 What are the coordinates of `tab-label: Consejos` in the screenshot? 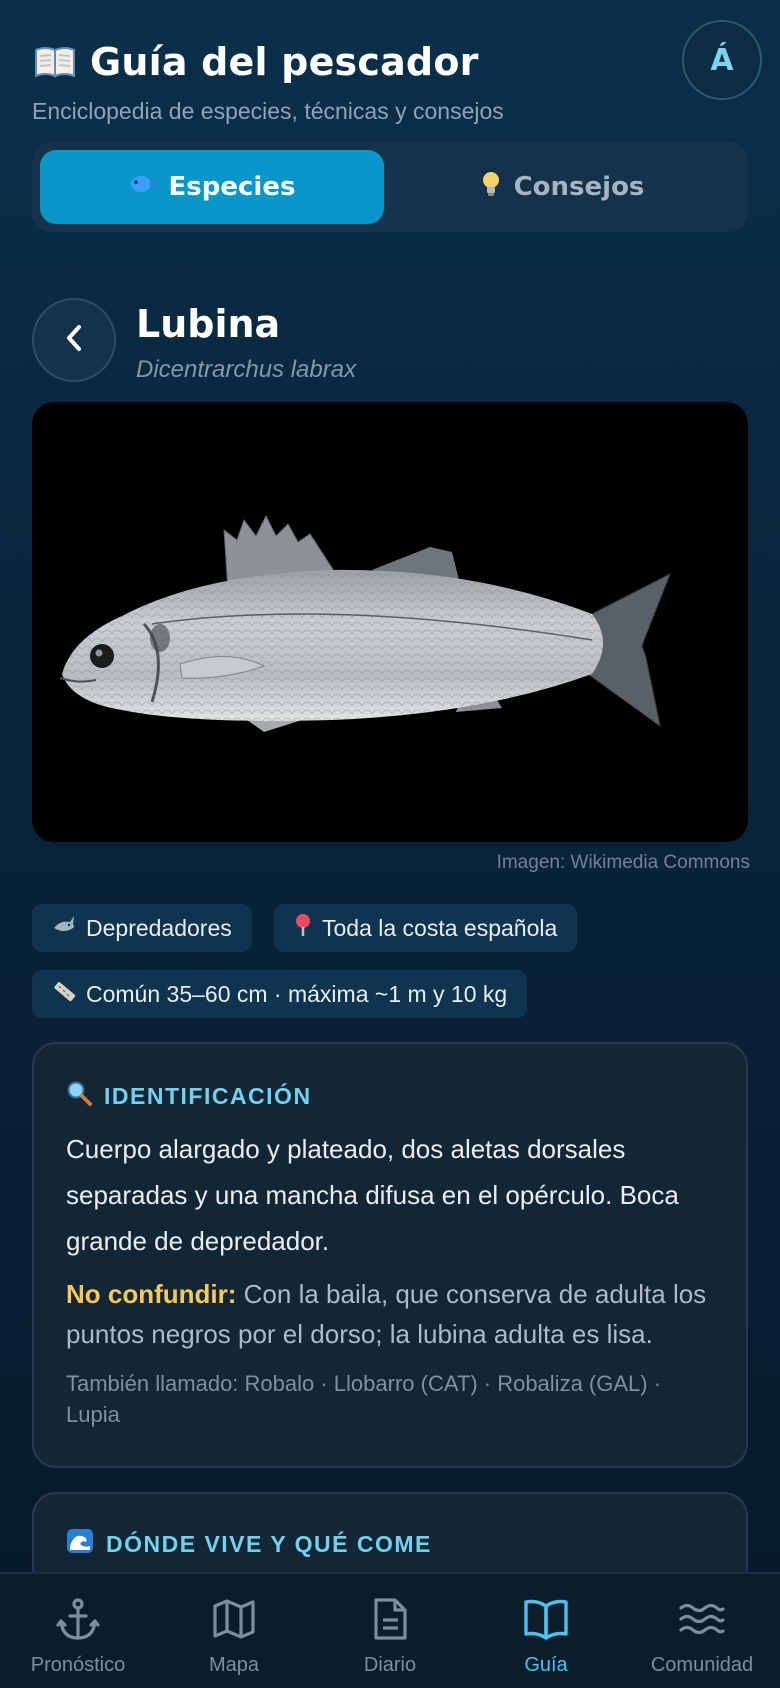 It's located at (579, 187).